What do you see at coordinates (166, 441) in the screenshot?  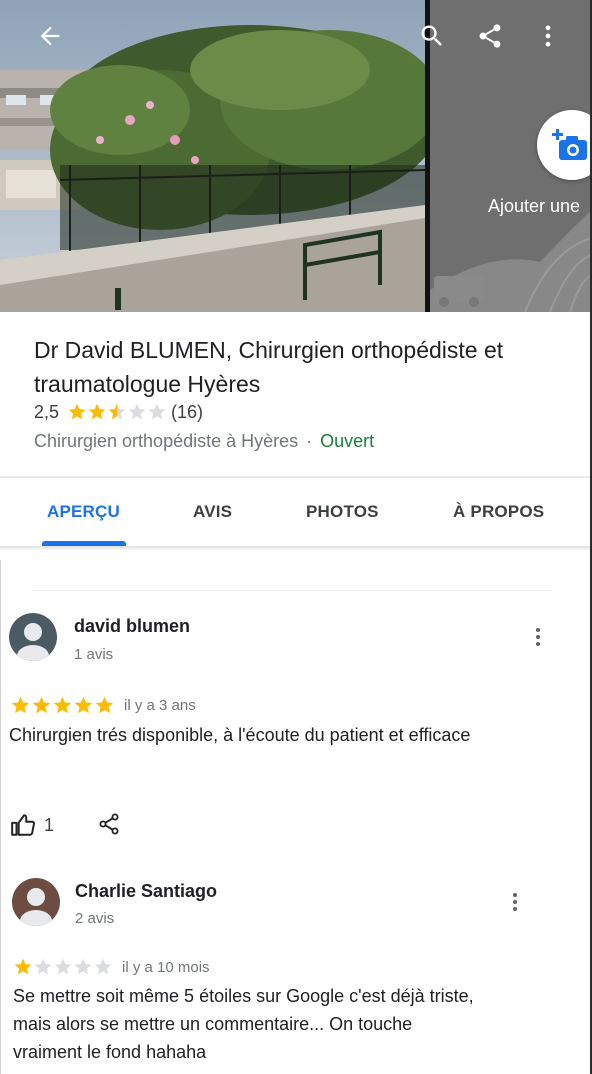 I see `place-category: Chirurgien orthopédiste à Hyères` at bounding box center [166, 441].